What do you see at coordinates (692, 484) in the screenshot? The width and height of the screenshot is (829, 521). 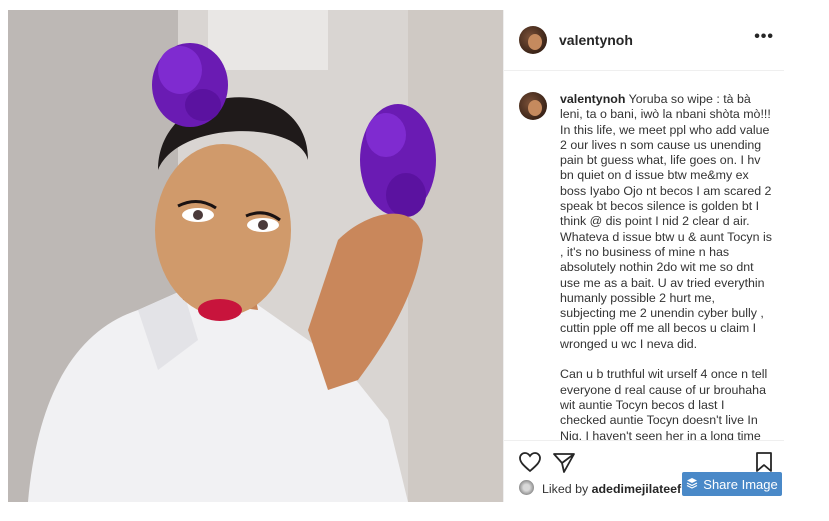 I see `layers-icon` at bounding box center [692, 484].